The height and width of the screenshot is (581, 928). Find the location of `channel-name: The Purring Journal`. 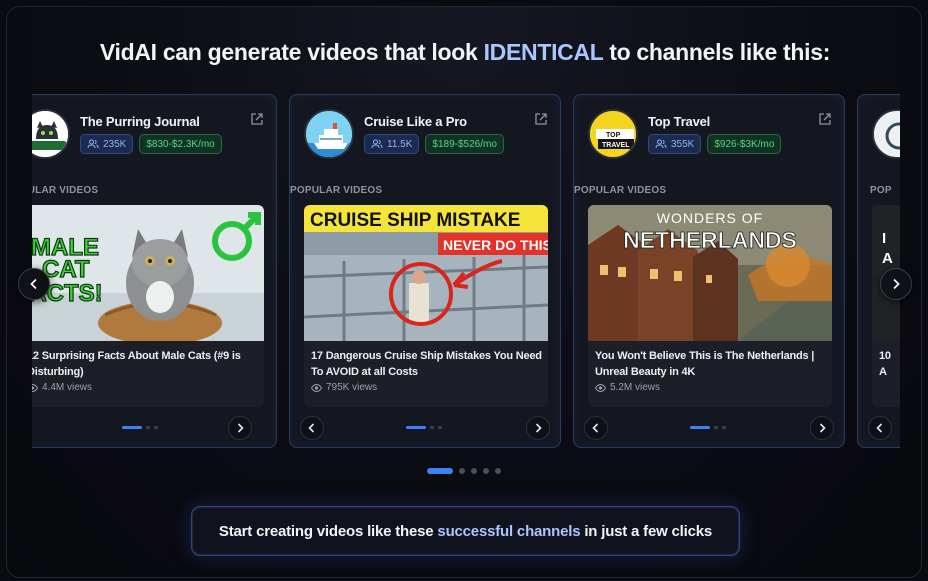

channel-name: The Purring Journal is located at coordinates (140, 121).